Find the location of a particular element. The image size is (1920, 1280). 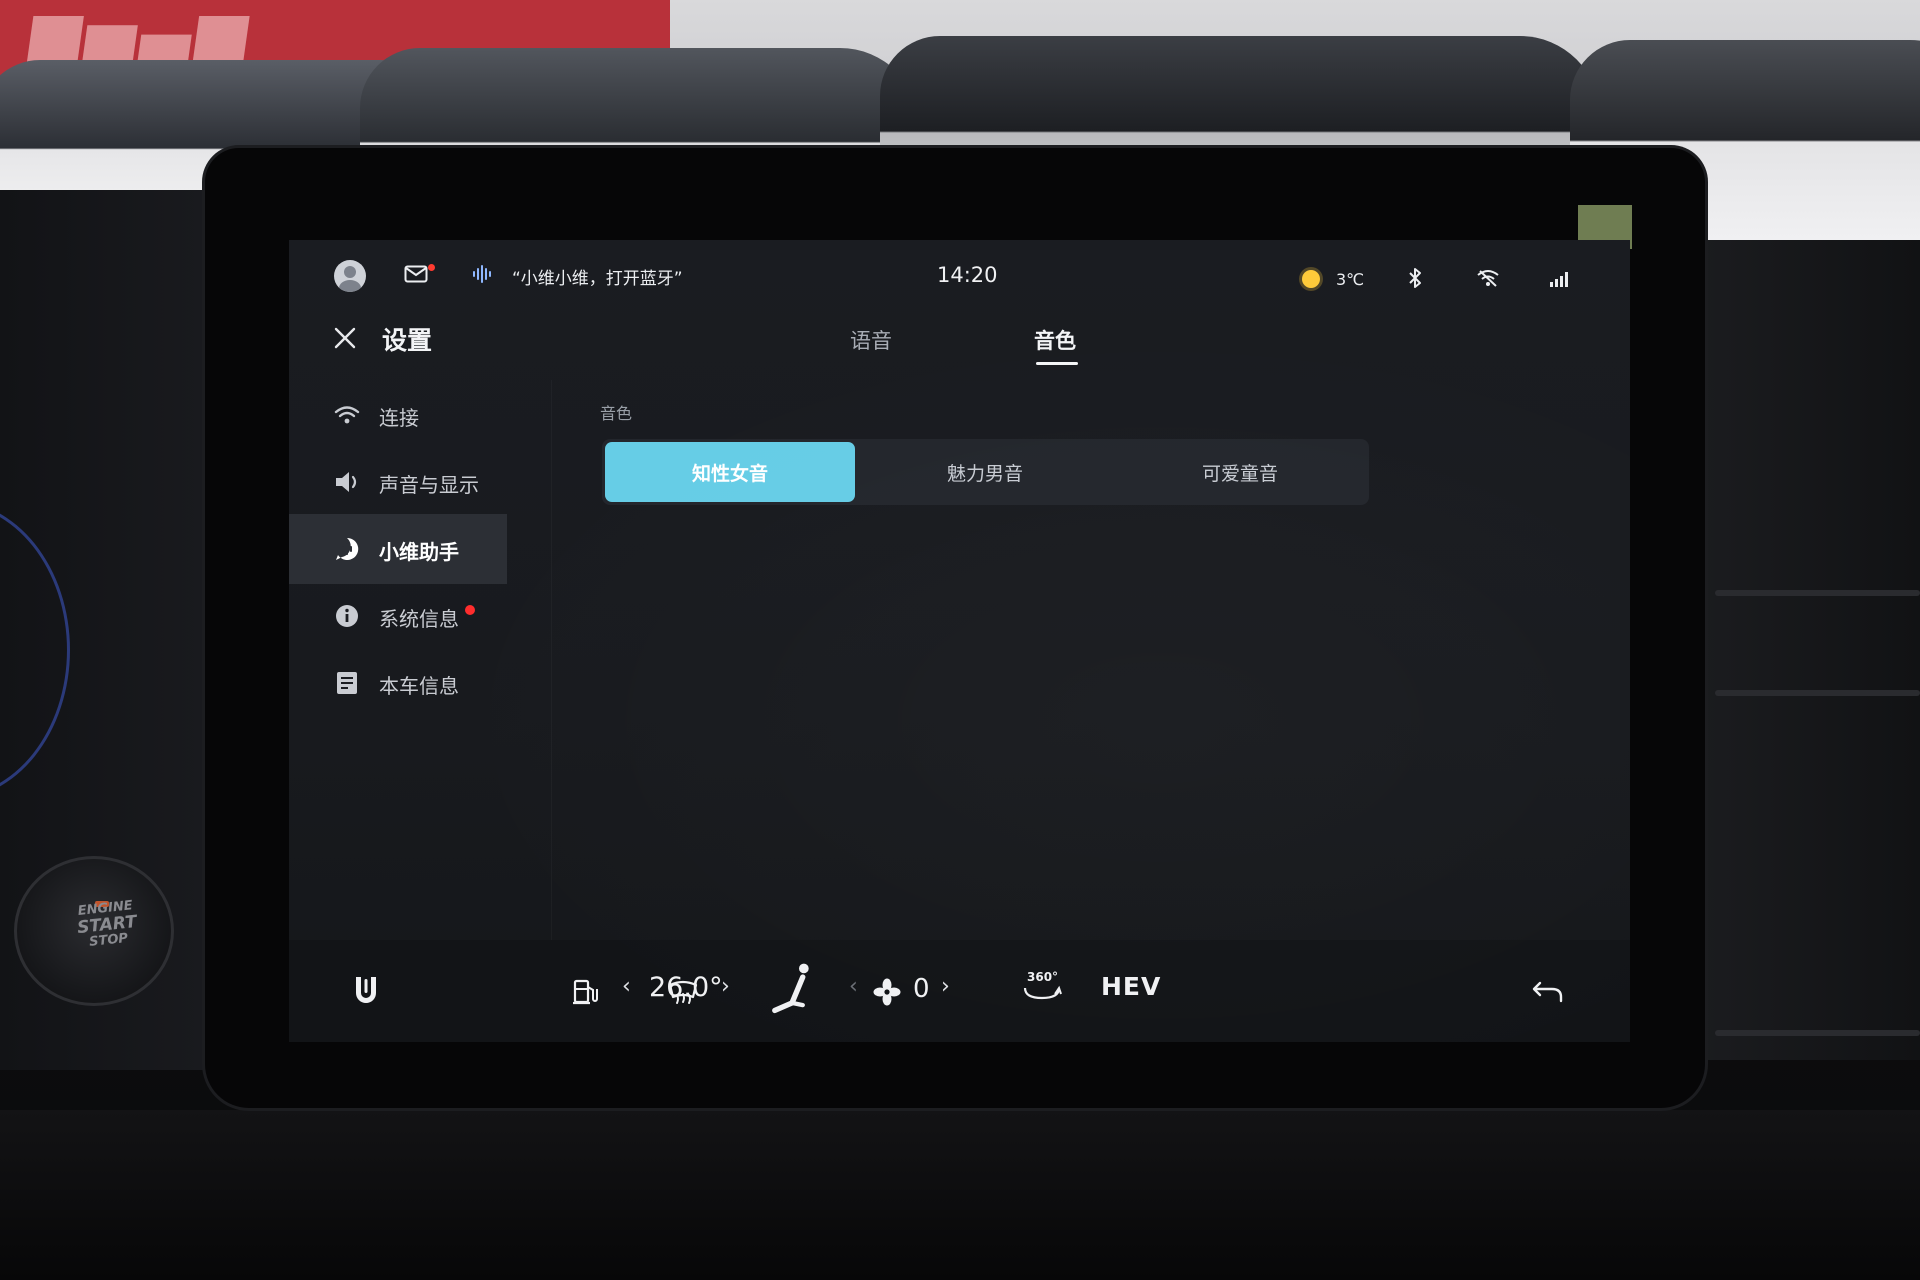

sidebar-divider is located at coordinates (551, 660).